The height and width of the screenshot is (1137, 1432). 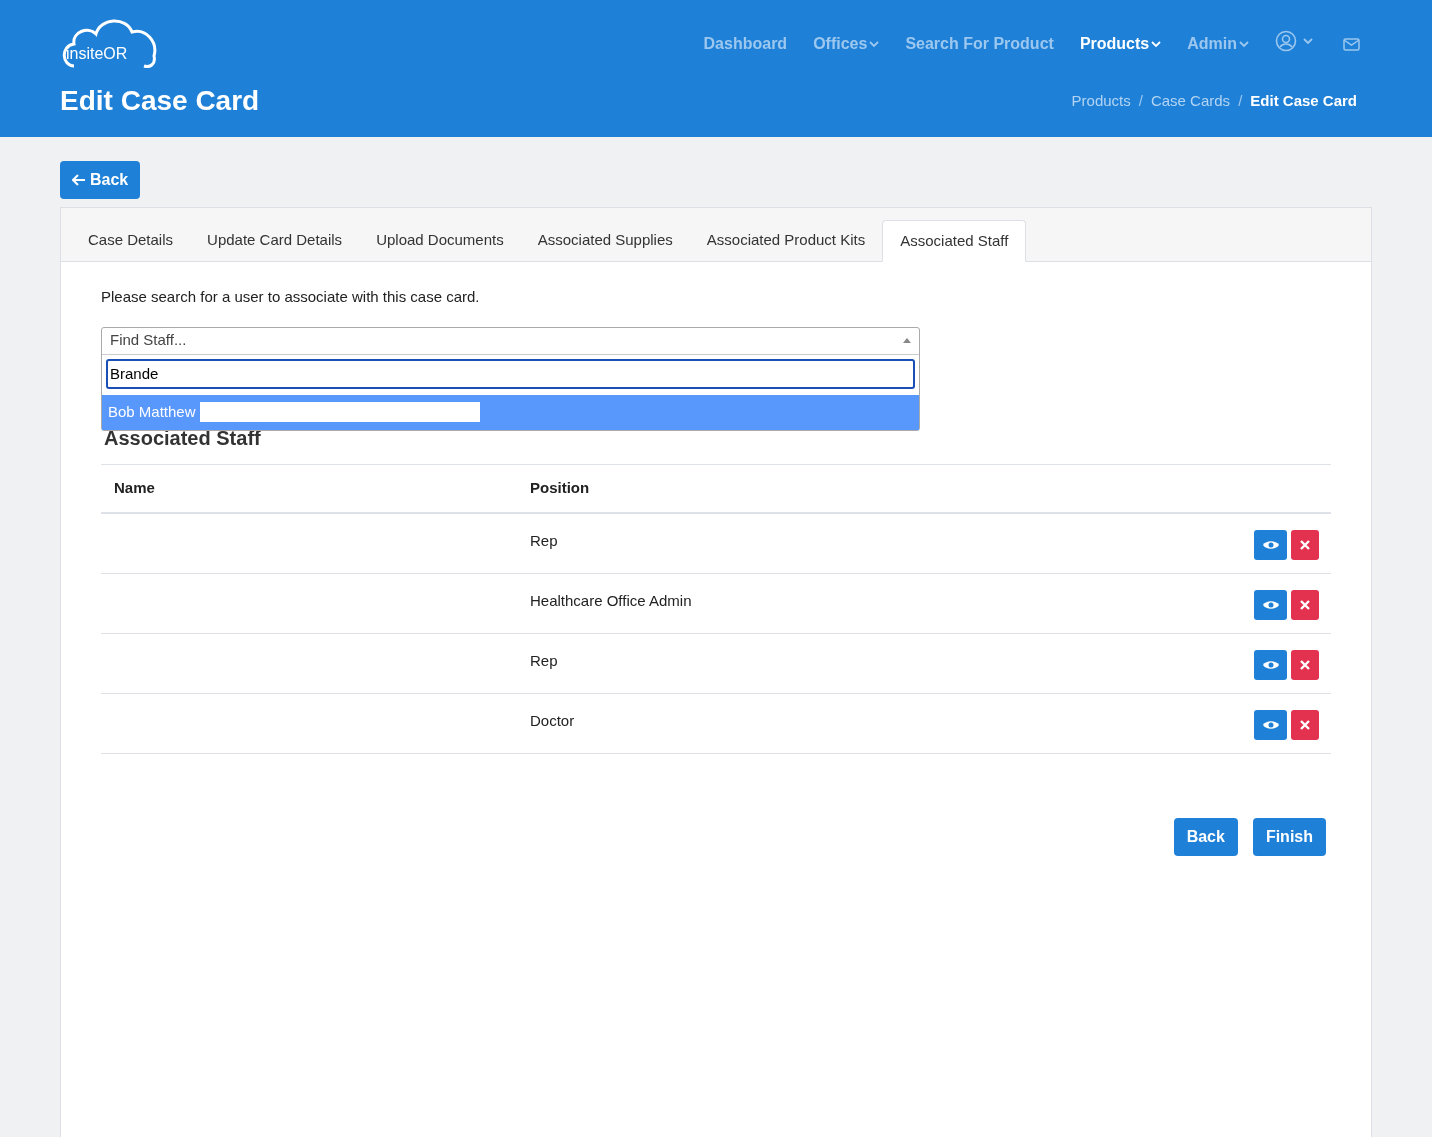 I want to click on mail-icon, so click(x=1351, y=44).